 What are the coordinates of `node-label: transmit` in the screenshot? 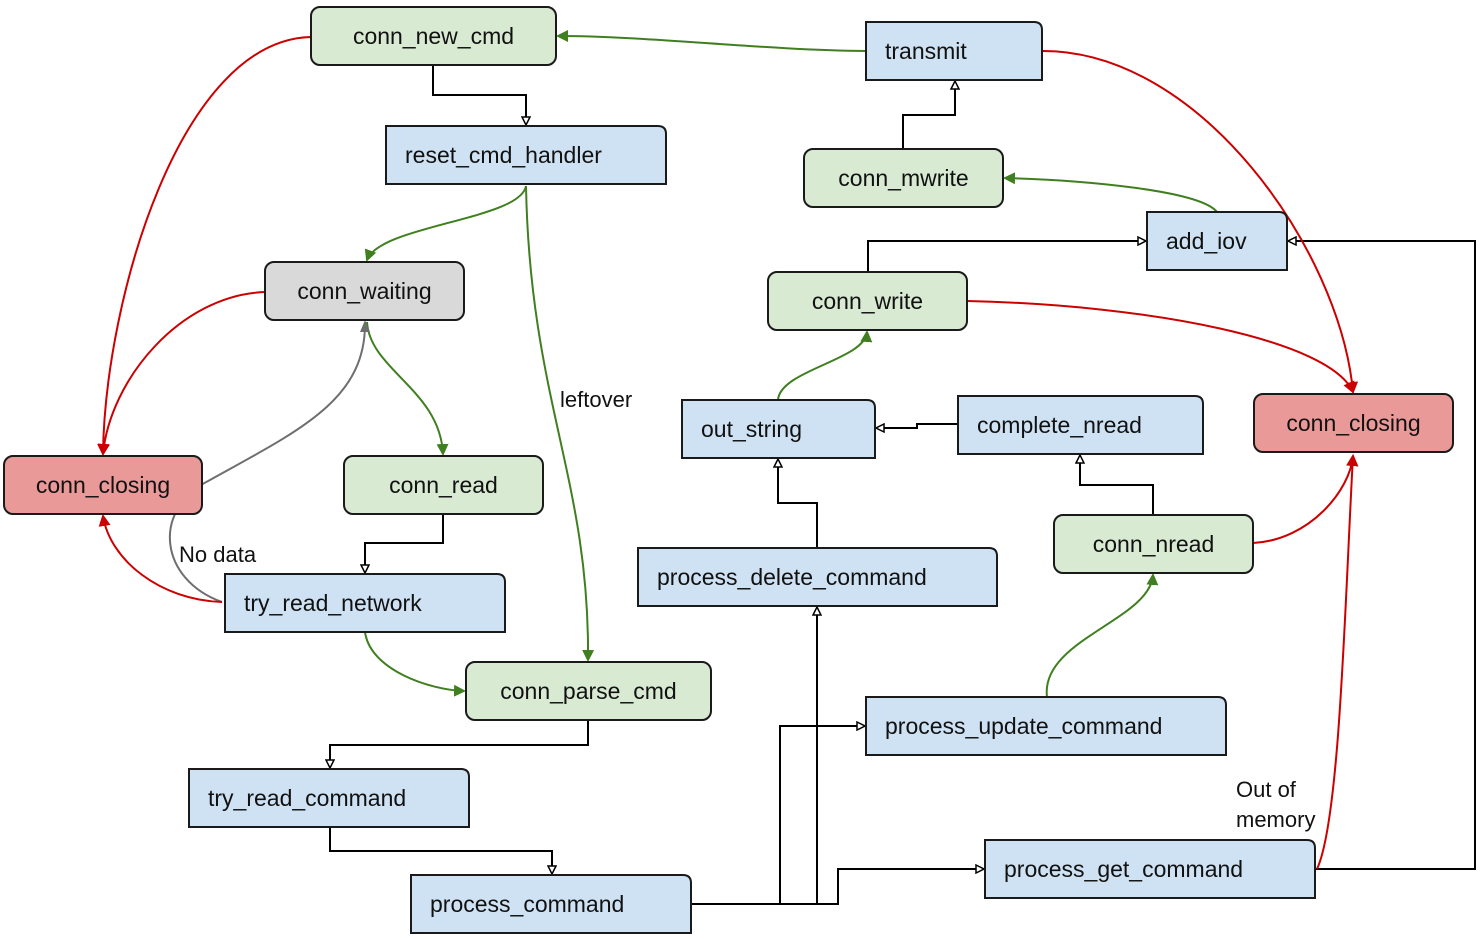 It's located at (926, 51).